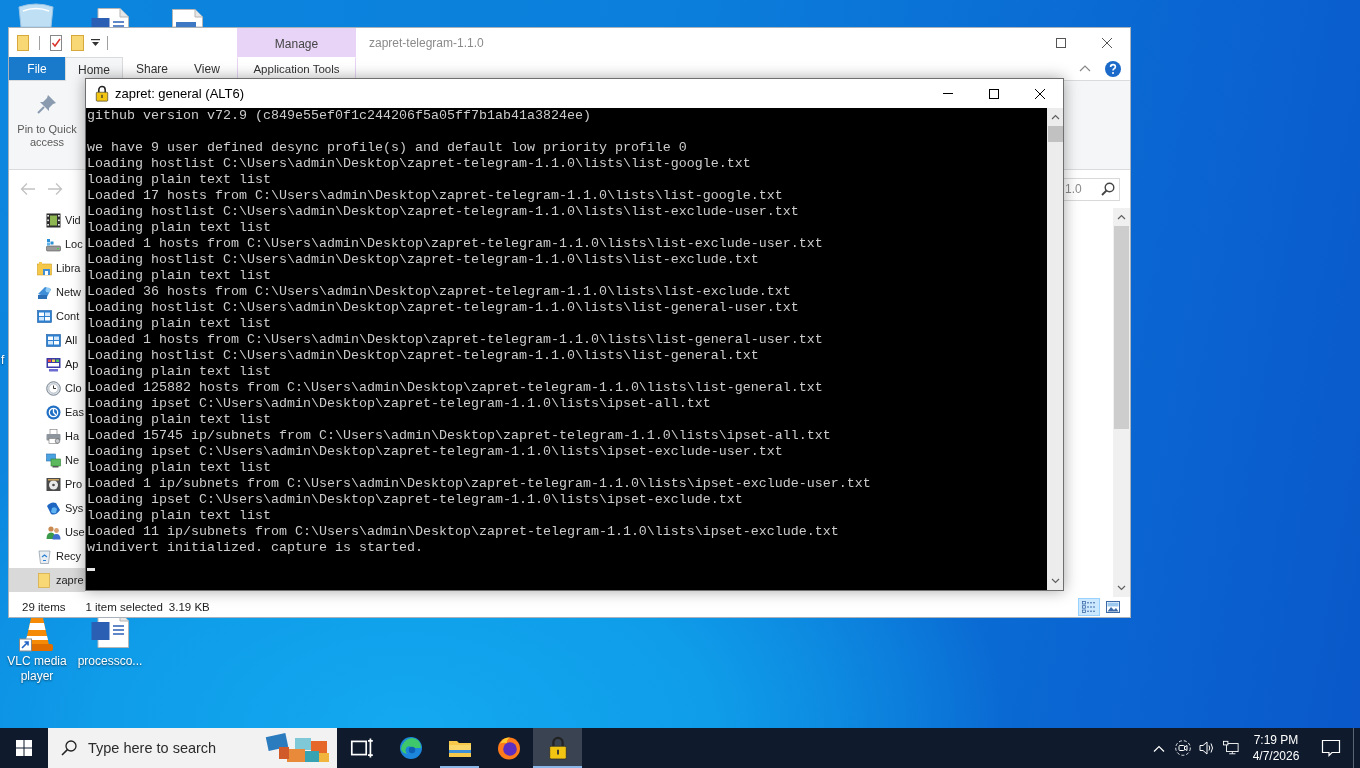 This screenshot has height=768, width=1360. What do you see at coordinates (1113, 68) in the screenshot?
I see `help-icon` at bounding box center [1113, 68].